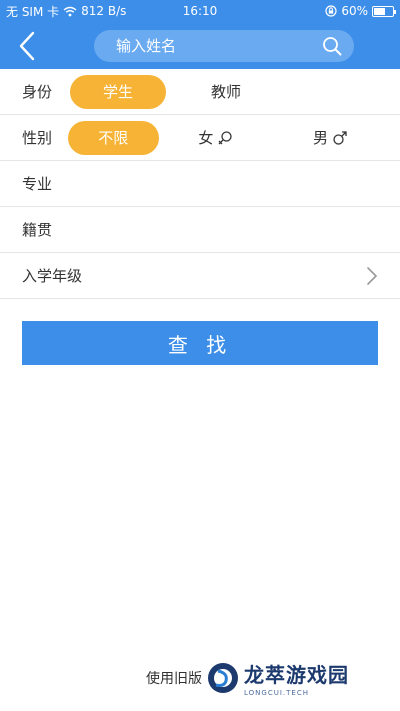  What do you see at coordinates (113, 137) in the screenshot?
I see `gender-option-any: 不限` at bounding box center [113, 137].